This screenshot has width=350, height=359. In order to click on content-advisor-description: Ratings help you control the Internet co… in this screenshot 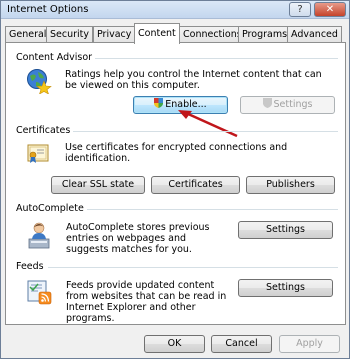, I will do `click(193, 80)`.